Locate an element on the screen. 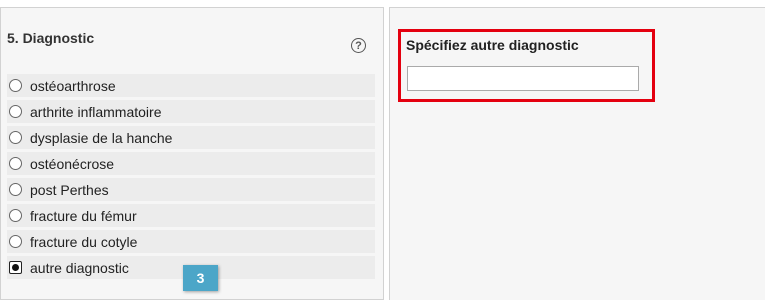  other-diagnosis-input is located at coordinates (523, 78).